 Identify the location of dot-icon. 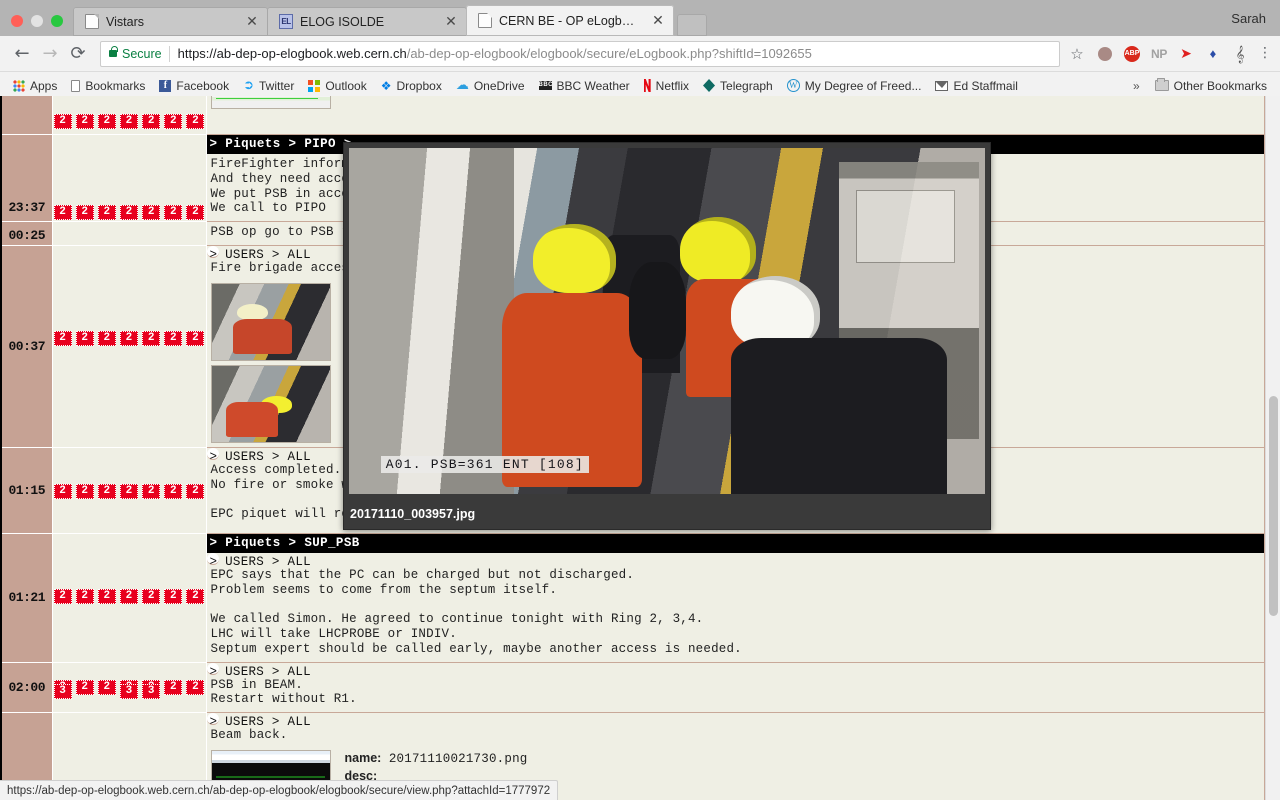
(1105, 54).